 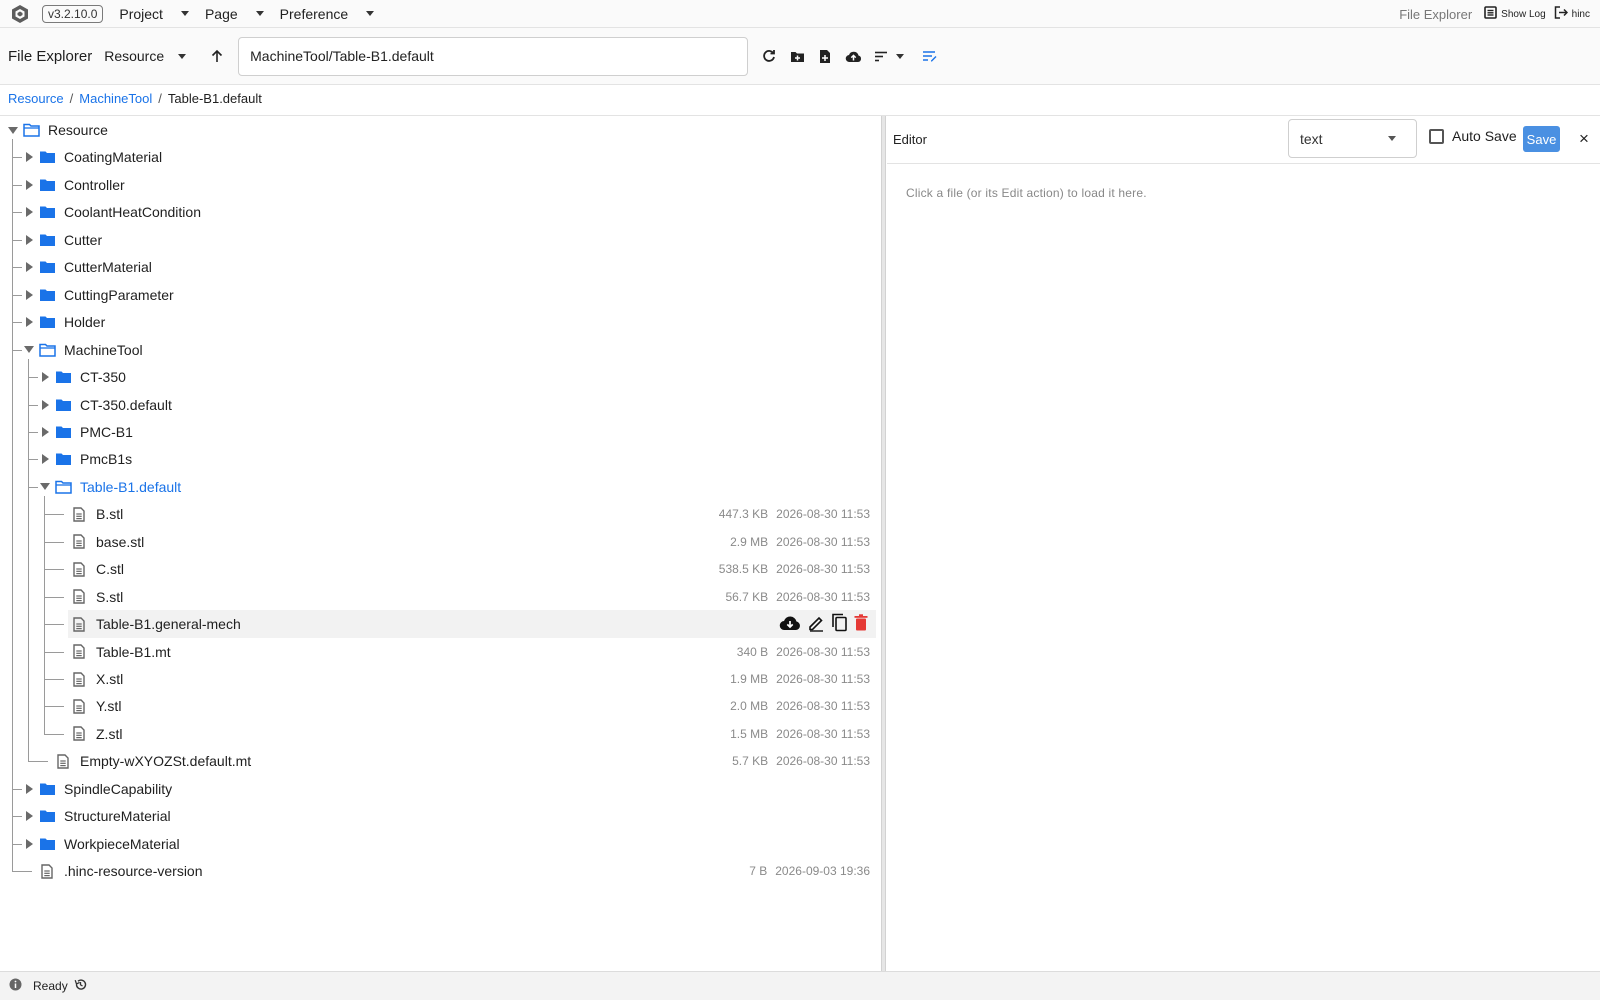 What do you see at coordinates (435, 597) in the screenshot?
I see `tree-file-row: S.stl 56.7 KB 2026-08-30 11:53` at bounding box center [435, 597].